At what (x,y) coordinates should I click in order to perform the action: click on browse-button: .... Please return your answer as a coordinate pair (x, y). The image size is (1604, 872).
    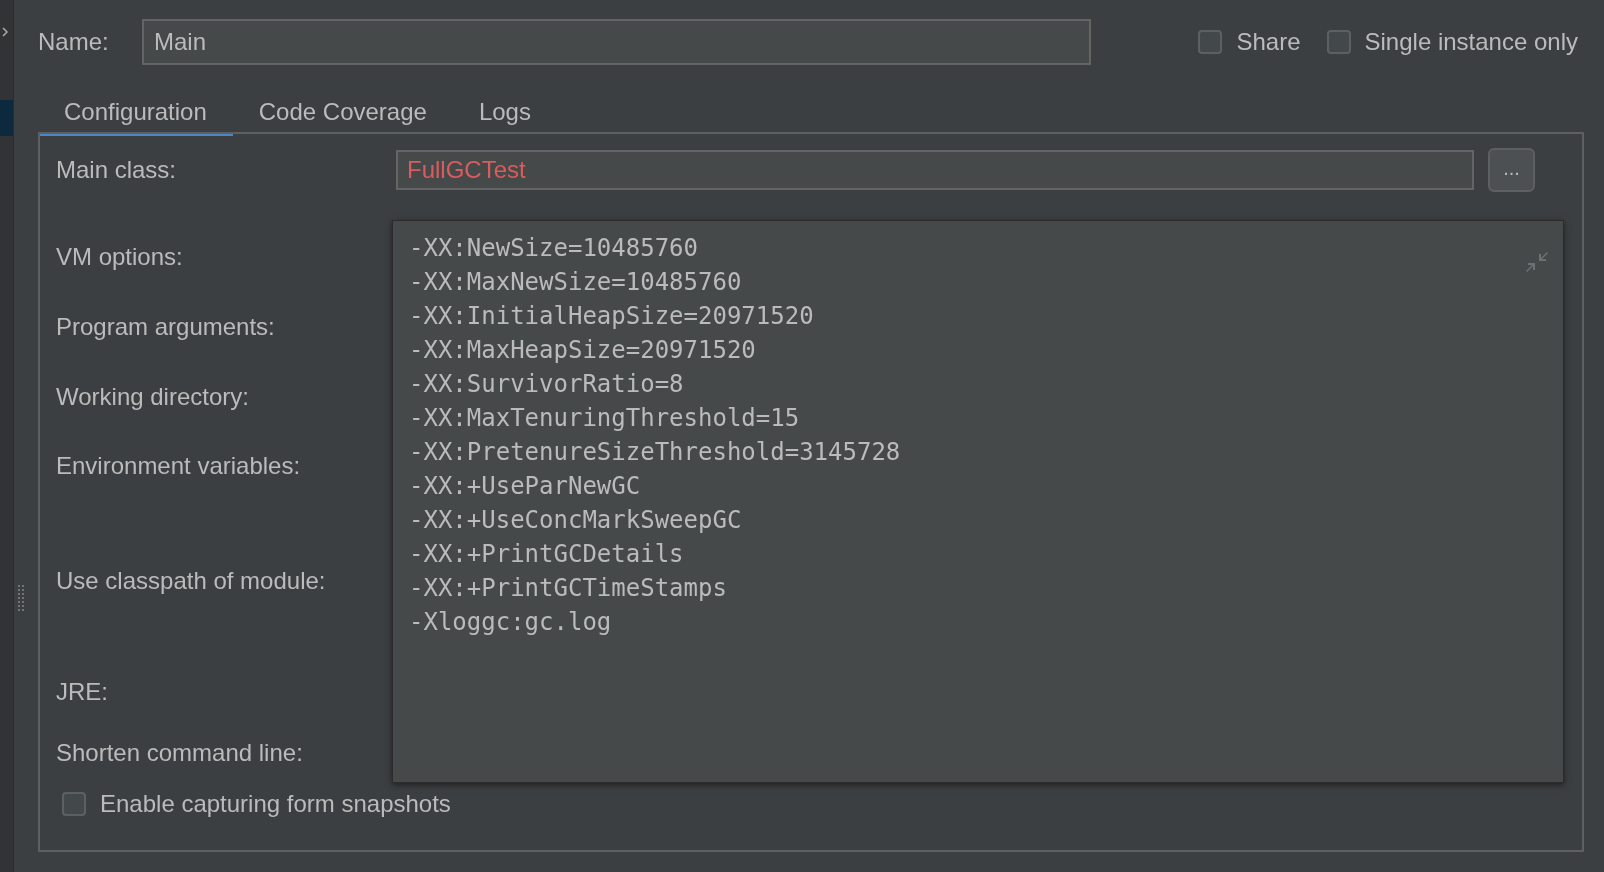
    Looking at the image, I should click on (1511, 170).